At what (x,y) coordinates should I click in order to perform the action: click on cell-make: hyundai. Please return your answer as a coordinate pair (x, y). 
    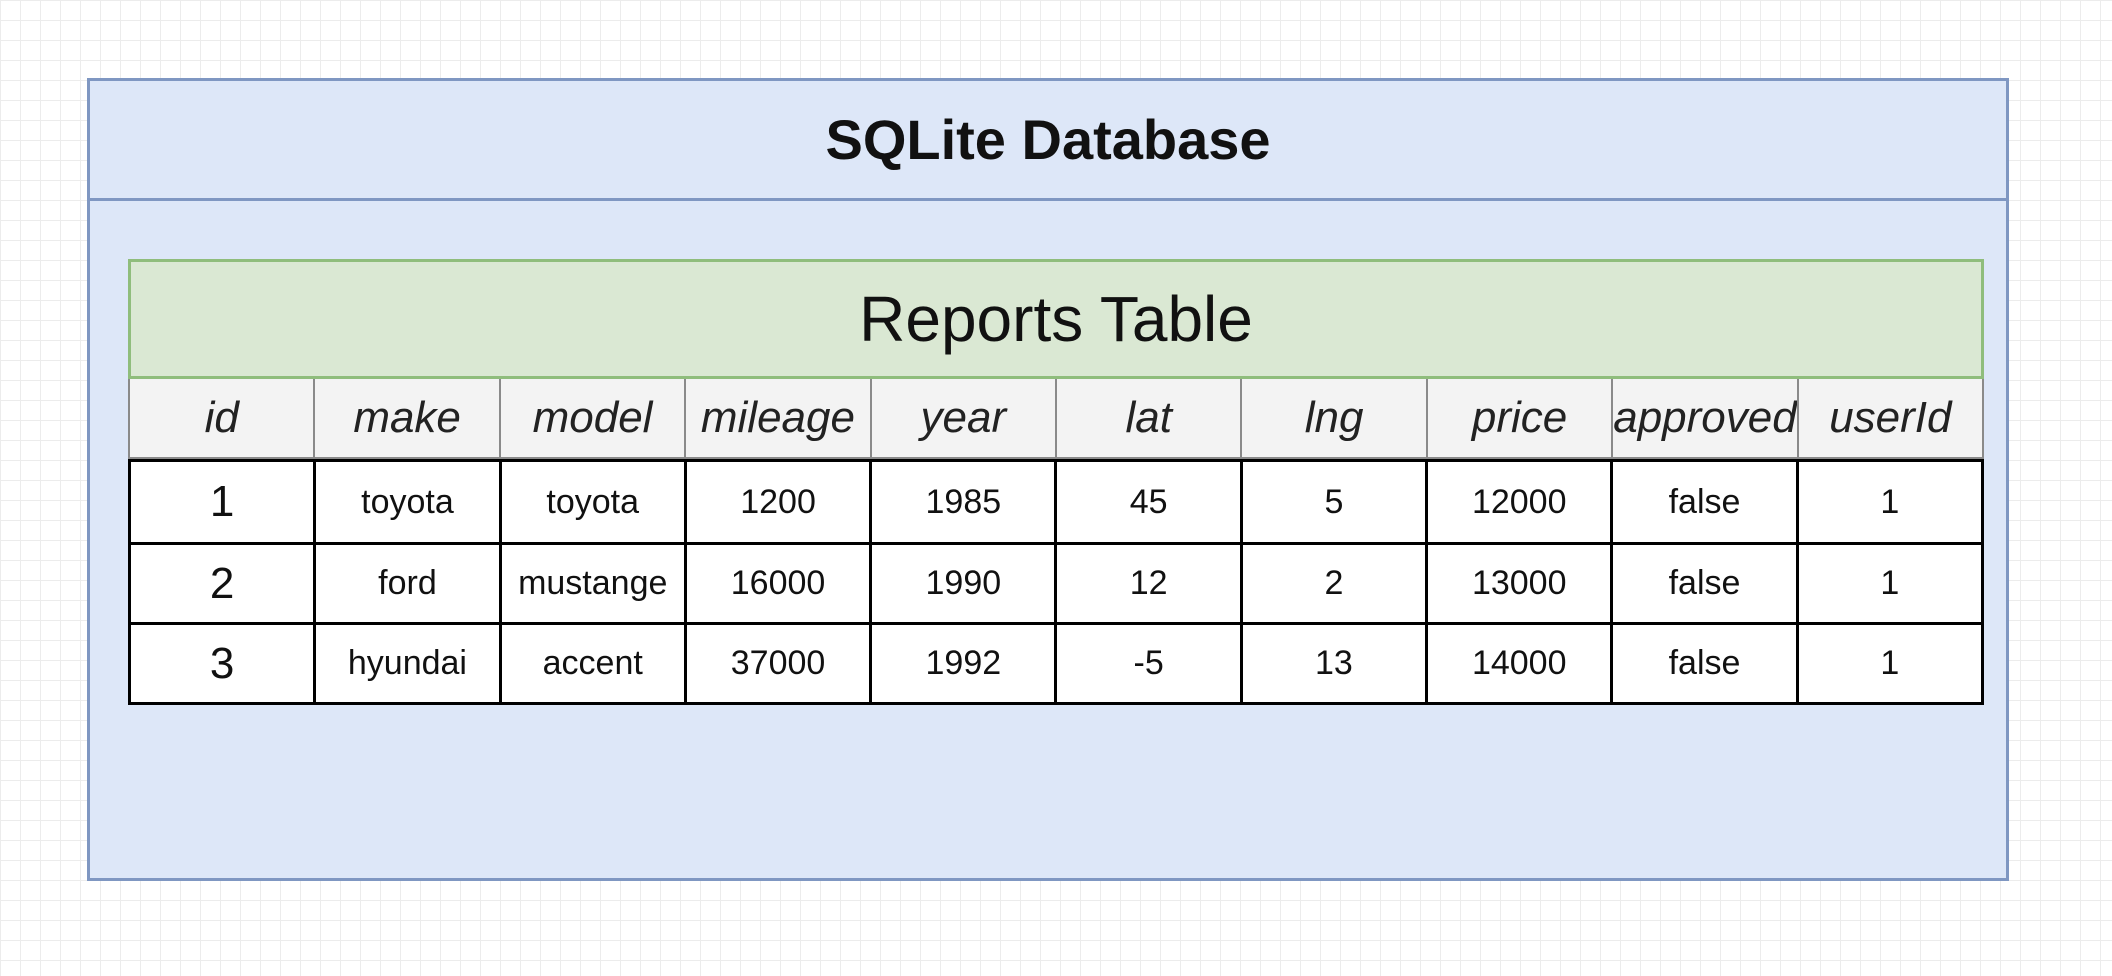
    Looking at the image, I should click on (405, 663).